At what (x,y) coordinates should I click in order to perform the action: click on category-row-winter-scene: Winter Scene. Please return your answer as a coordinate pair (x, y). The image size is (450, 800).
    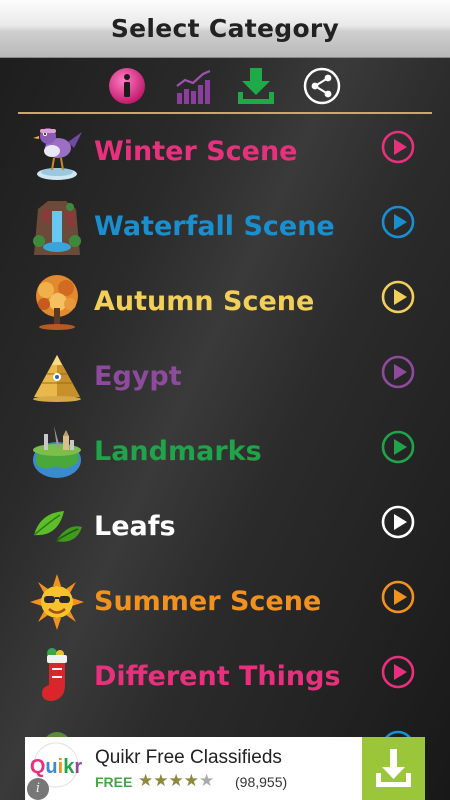
    Looking at the image, I should click on (225, 153).